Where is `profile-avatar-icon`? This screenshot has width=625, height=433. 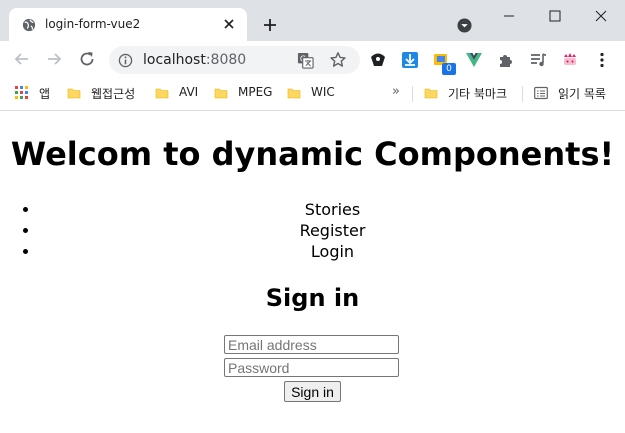 profile-avatar-icon is located at coordinates (570, 60).